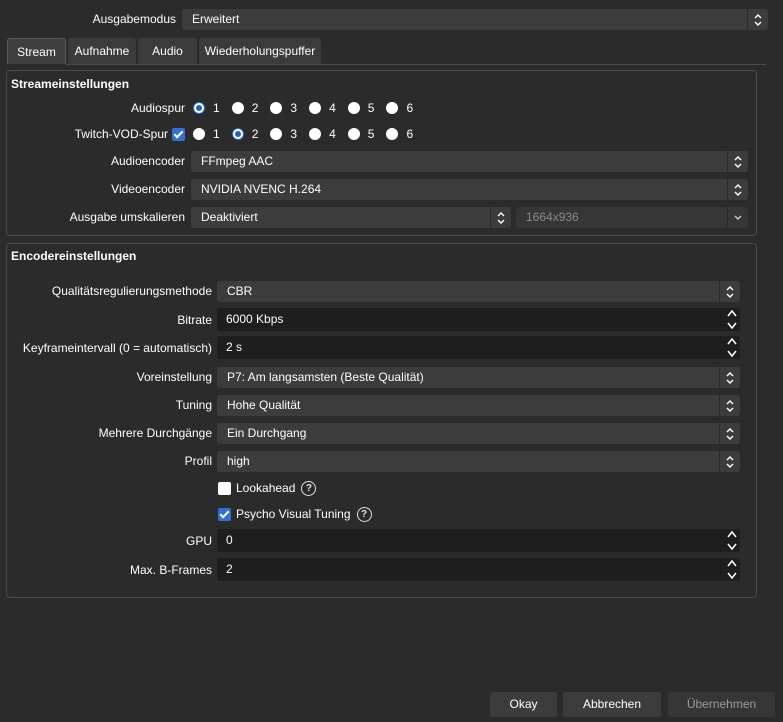 The image size is (783, 722). What do you see at coordinates (478, 319) in the screenshot?
I see `bitrate-spinbox: 6000 Kbps` at bounding box center [478, 319].